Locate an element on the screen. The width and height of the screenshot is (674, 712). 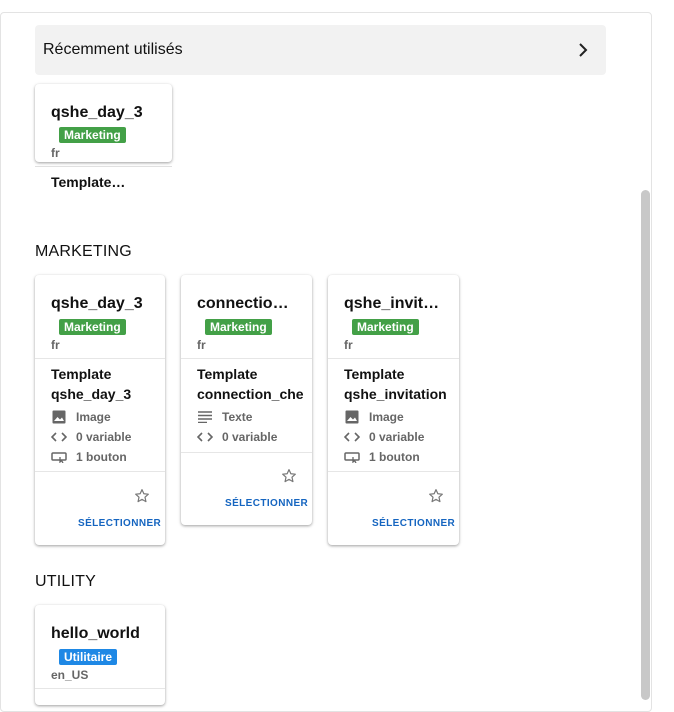
recent-accordion-header: Récemment utilisés is located at coordinates (320, 50).